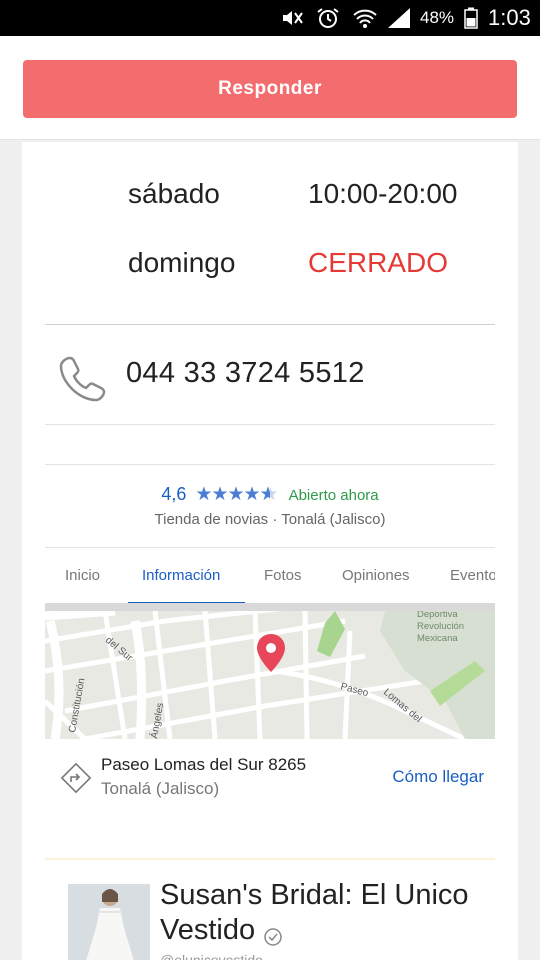 The width and height of the screenshot is (540, 960). What do you see at coordinates (186, 575) in the screenshot?
I see `tab-informacion: Información` at bounding box center [186, 575].